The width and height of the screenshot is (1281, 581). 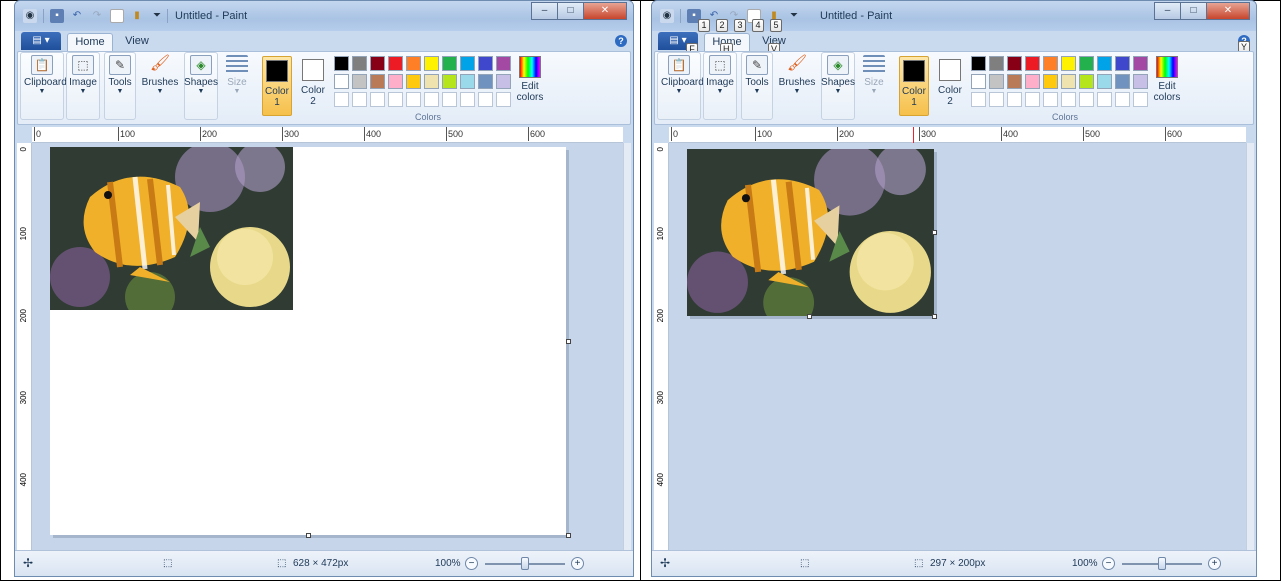 What do you see at coordinates (97, 16) in the screenshot?
I see `redo-icon: ↷` at bounding box center [97, 16].